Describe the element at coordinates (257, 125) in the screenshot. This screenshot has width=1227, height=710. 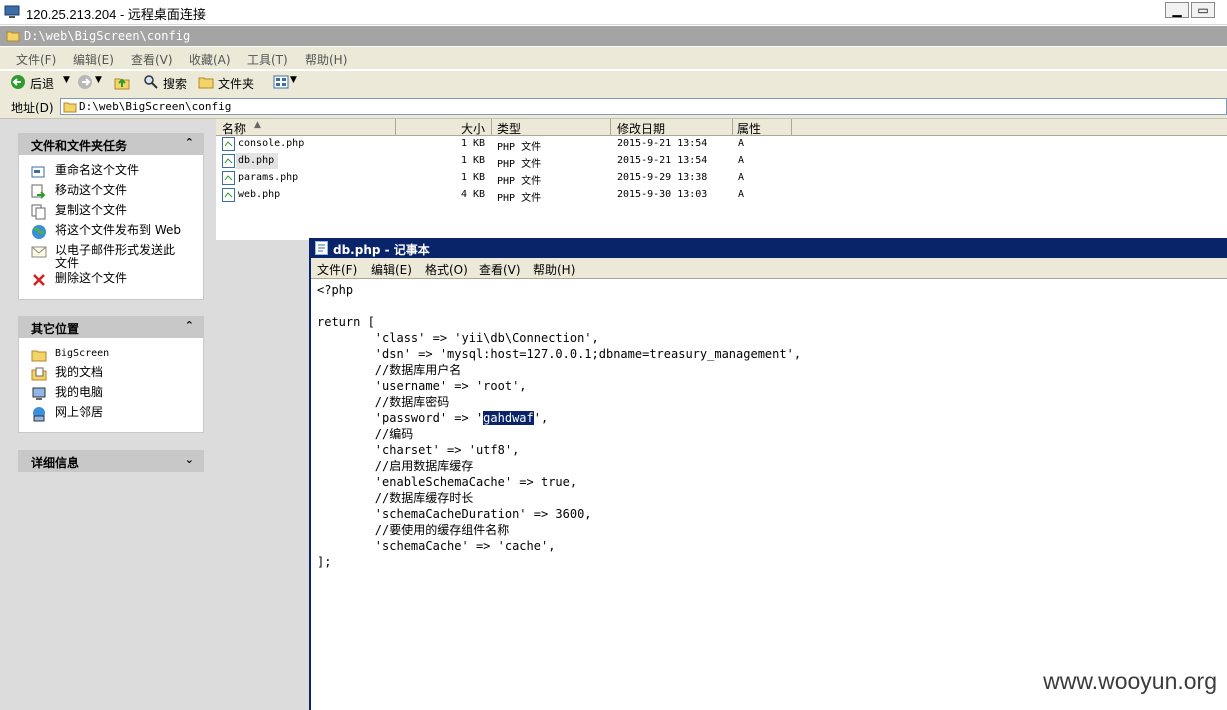
I see `sort-ascending-icon: ▲` at that location.